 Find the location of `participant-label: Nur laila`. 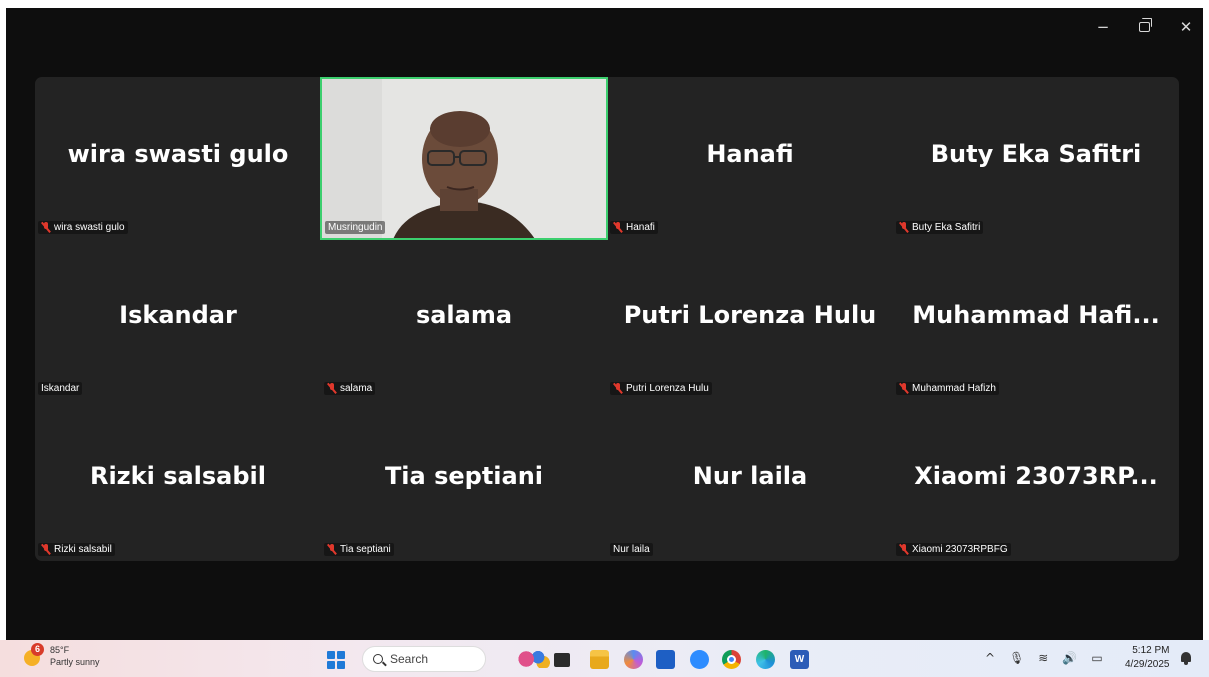

participant-label: Nur laila is located at coordinates (631, 549).